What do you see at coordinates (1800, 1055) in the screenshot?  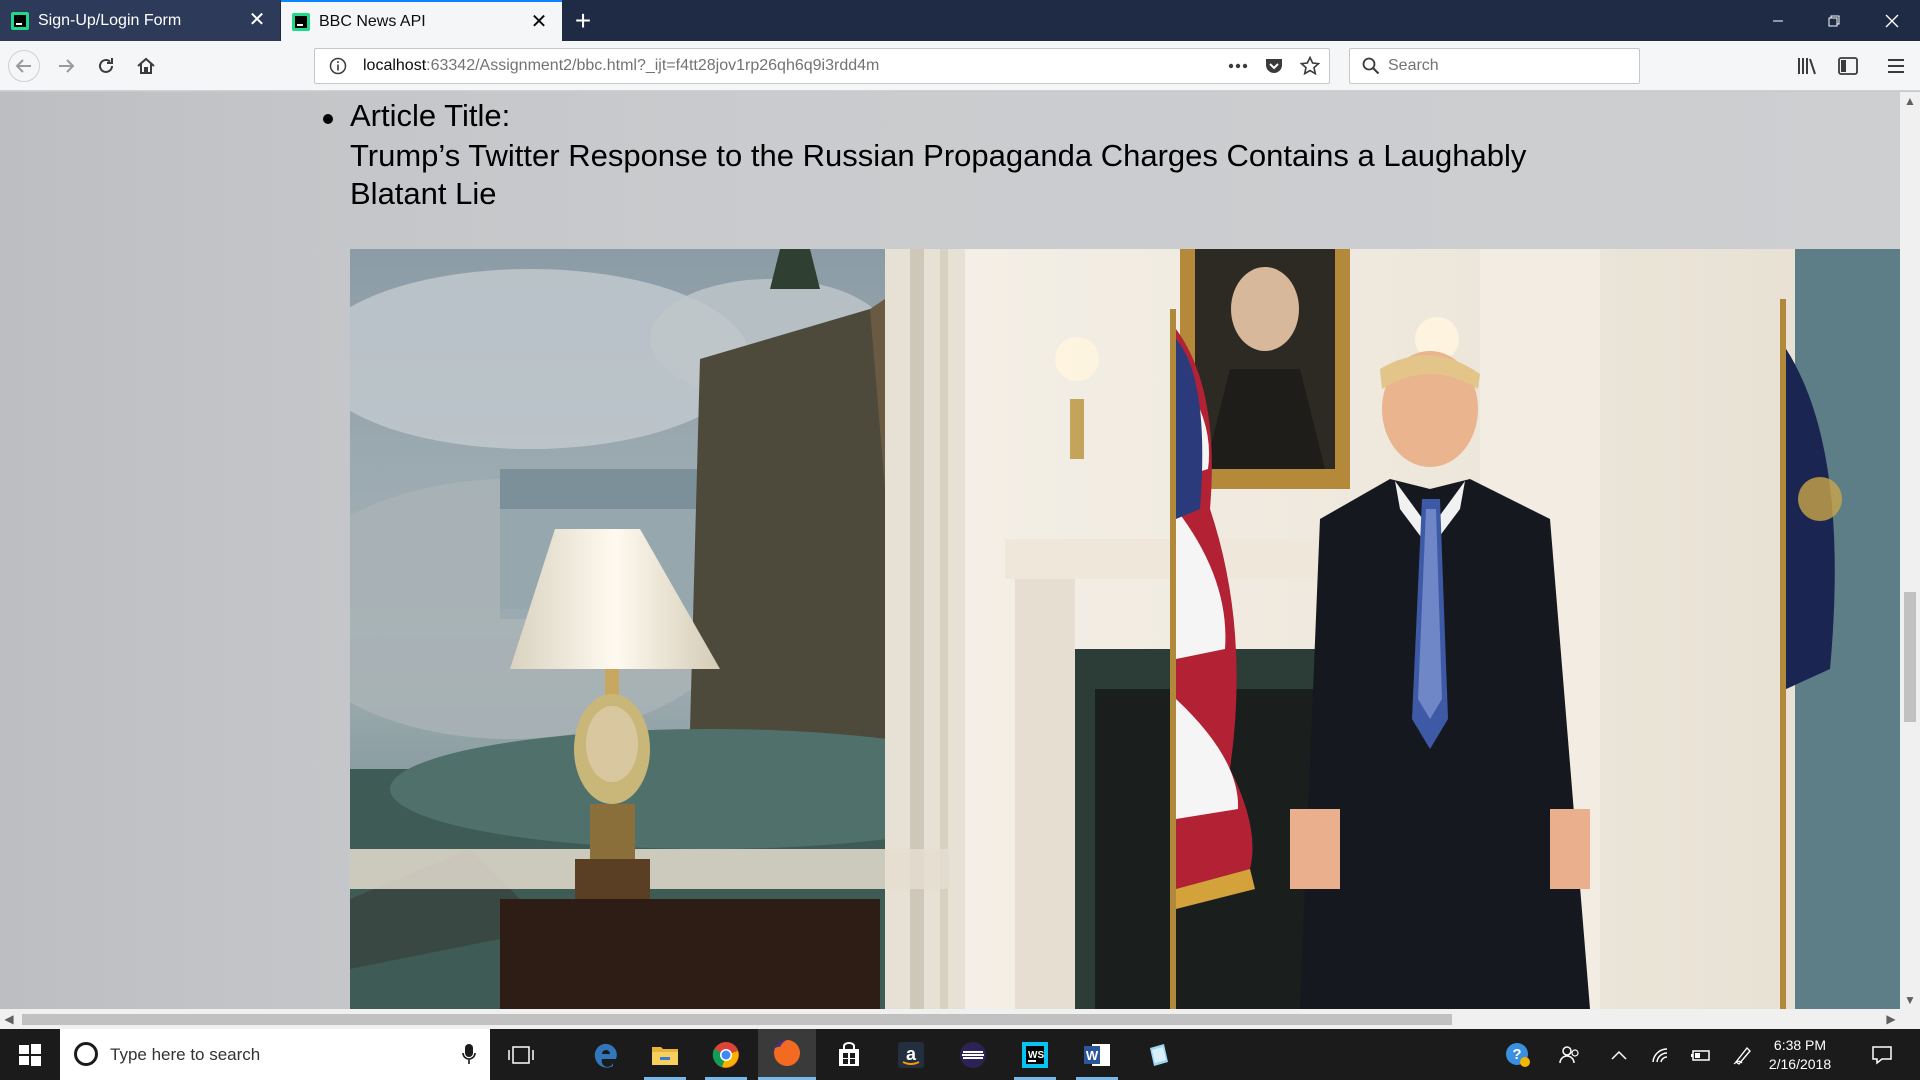 I see `system-clock: 6:38 PM 2/16/2018` at bounding box center [1800, 1055].